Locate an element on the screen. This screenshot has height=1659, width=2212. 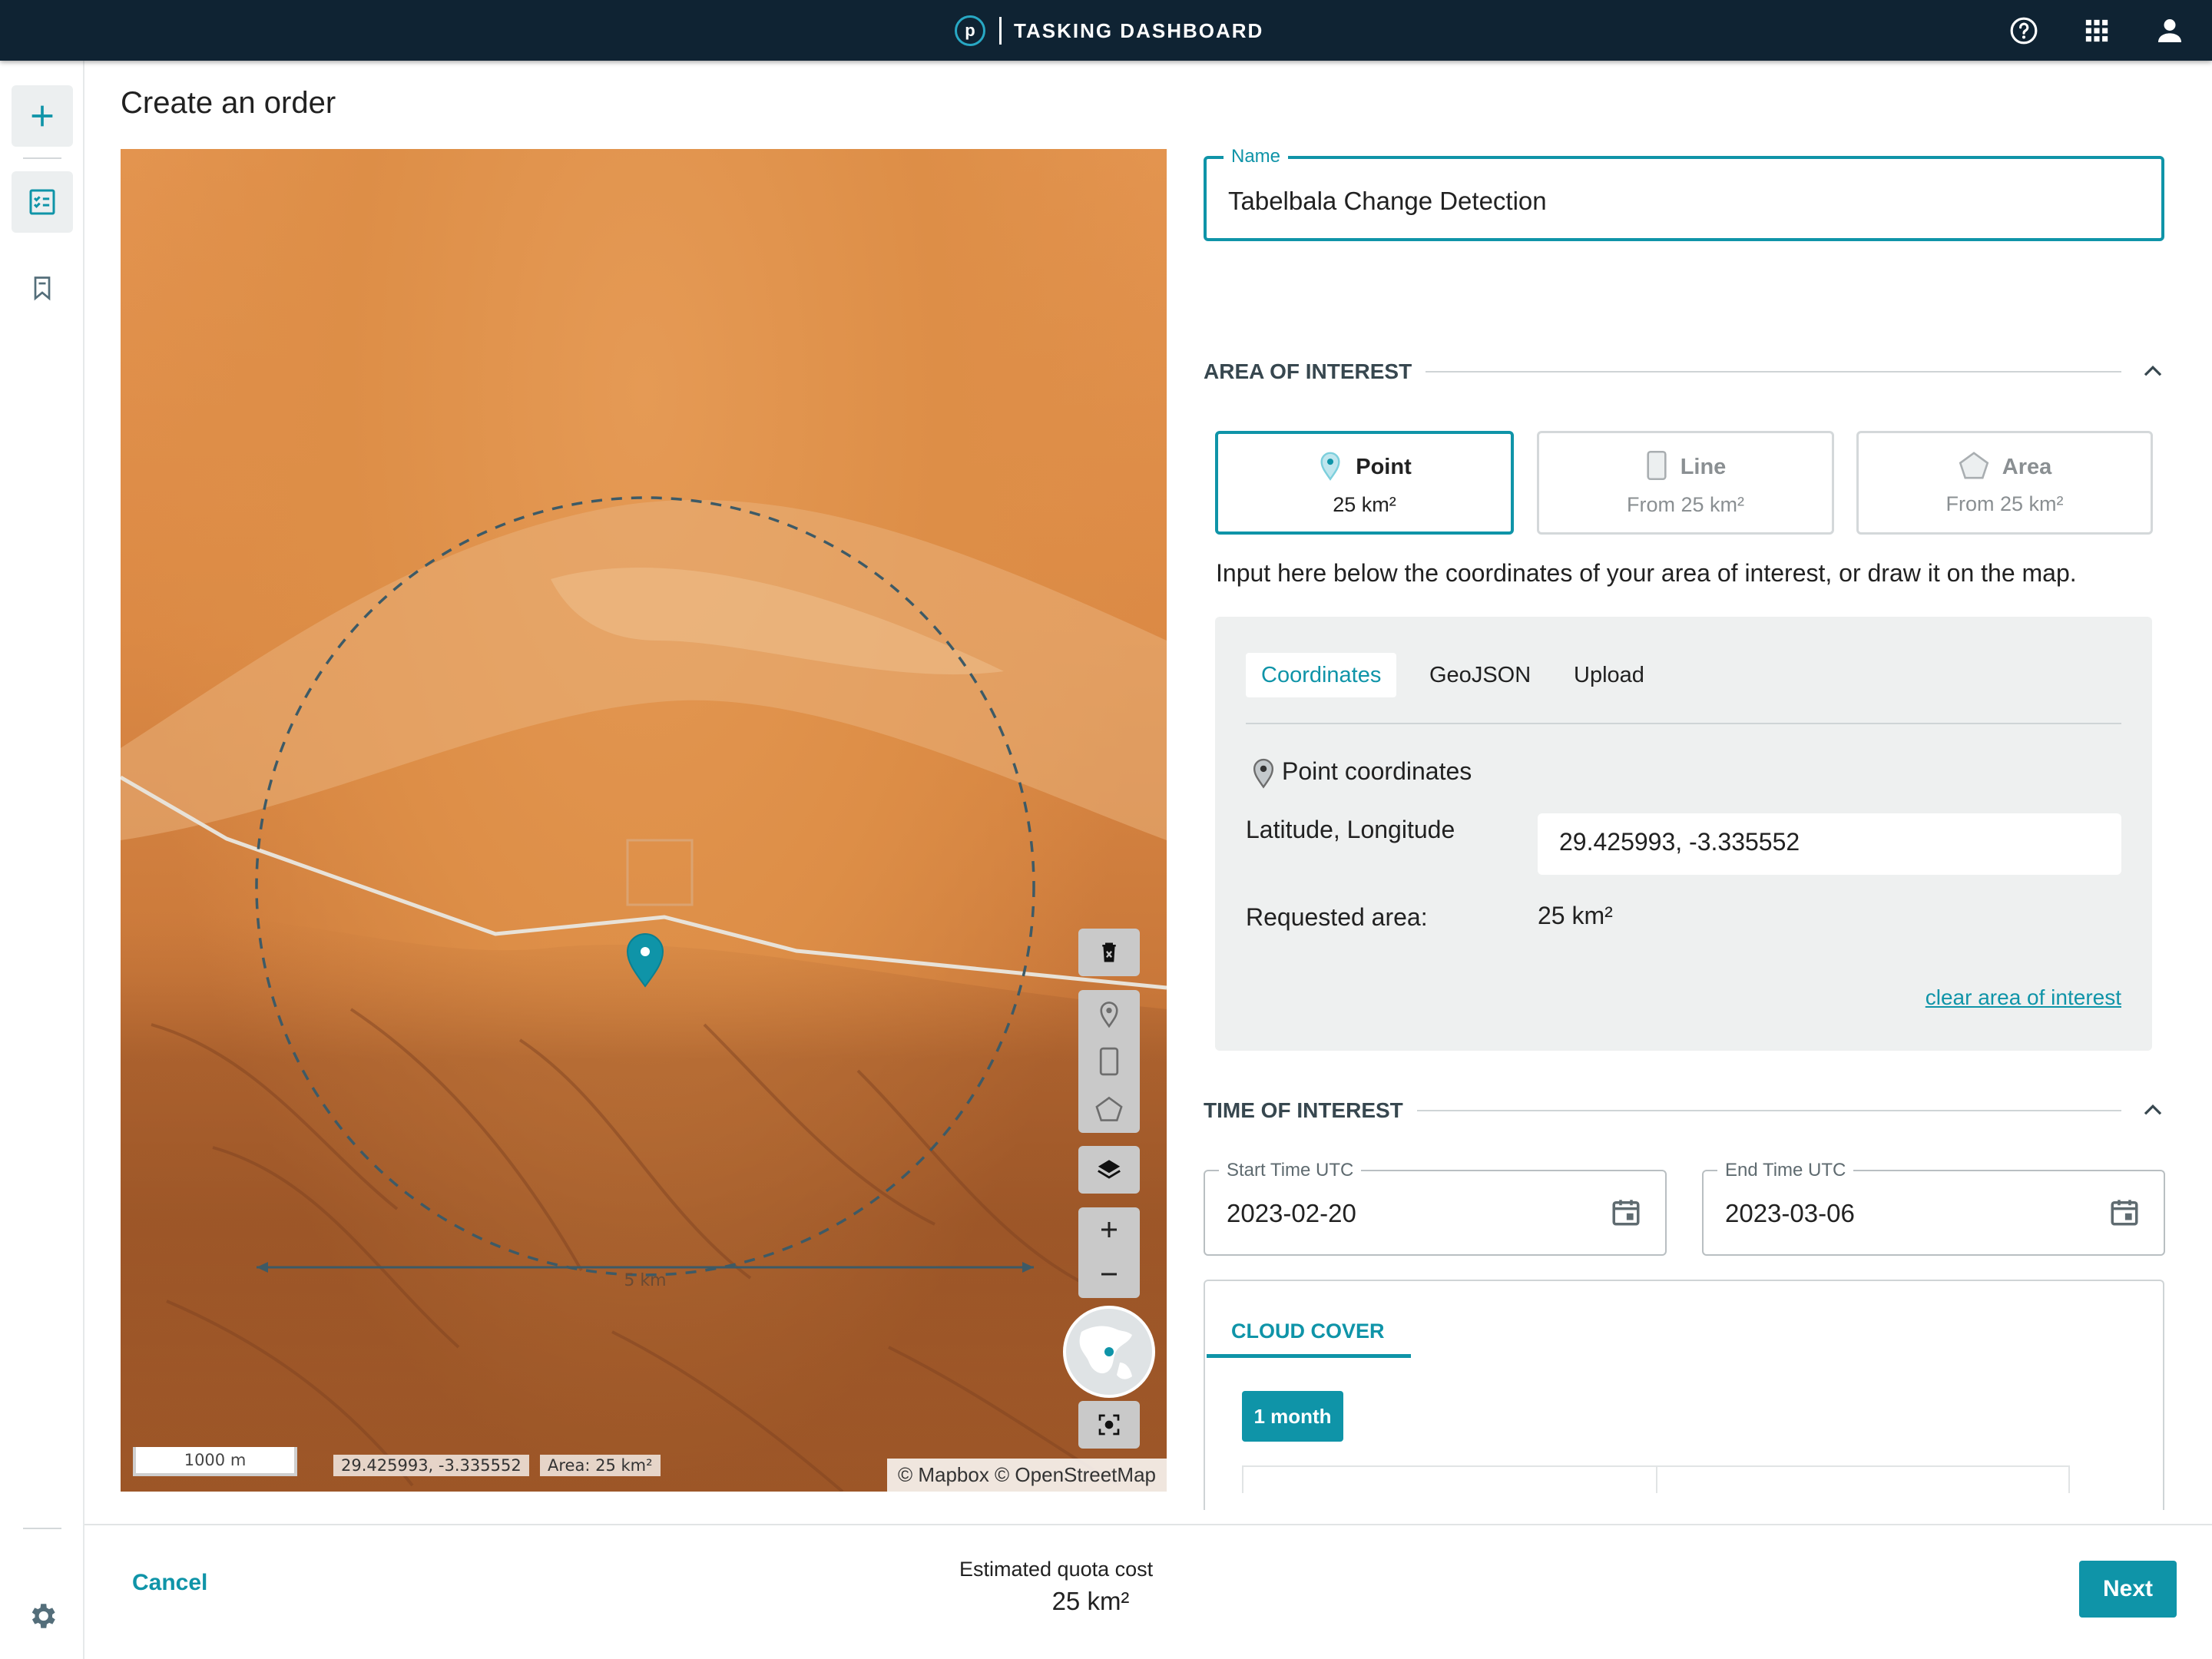
end-time-field: End Time UTC 2023-03-06 is located at coordinates (1934, 1213).